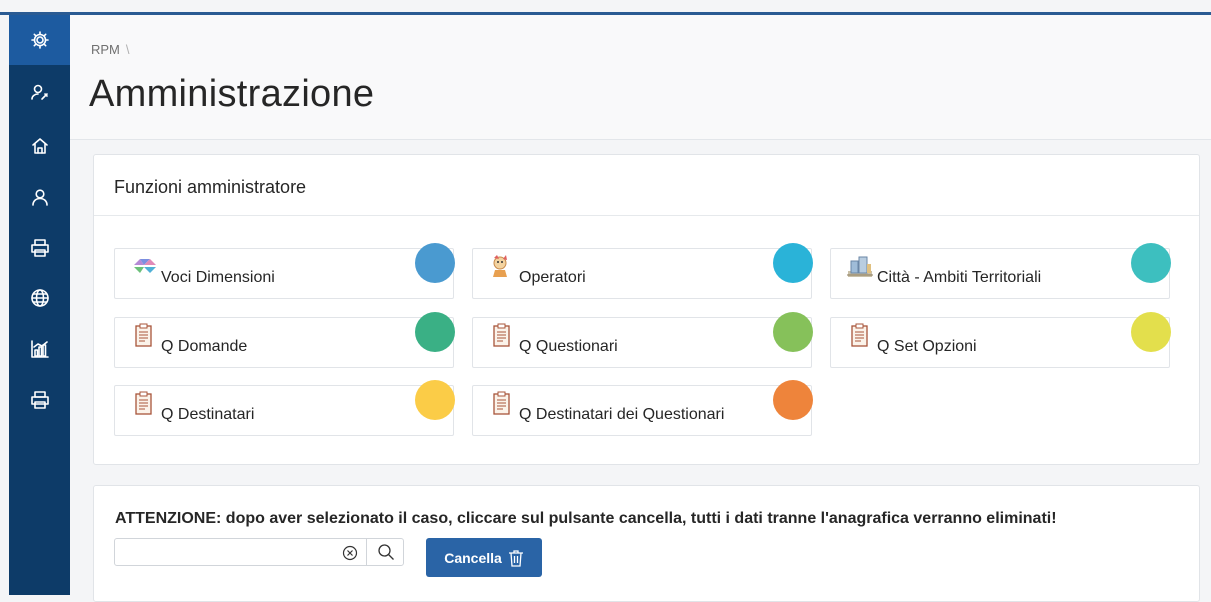 This screenshot has width=1211, height=602. I want to click on card-citta-ambiti: Città - Ambiti Territoriali, so click(1000, 271).